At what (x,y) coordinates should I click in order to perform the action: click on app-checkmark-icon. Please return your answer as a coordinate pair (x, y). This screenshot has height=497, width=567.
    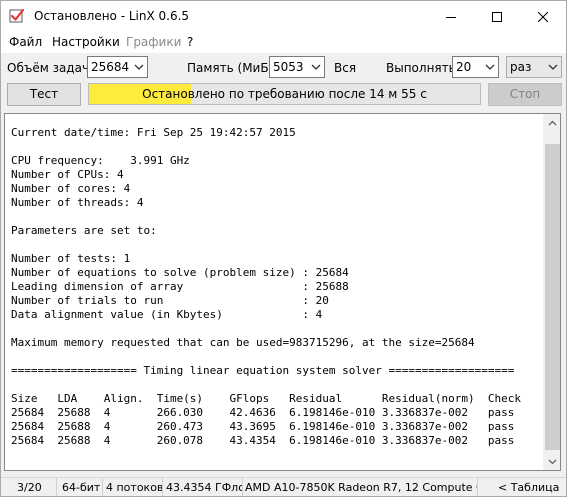
    Looking at the image, I should click on (17, 16).